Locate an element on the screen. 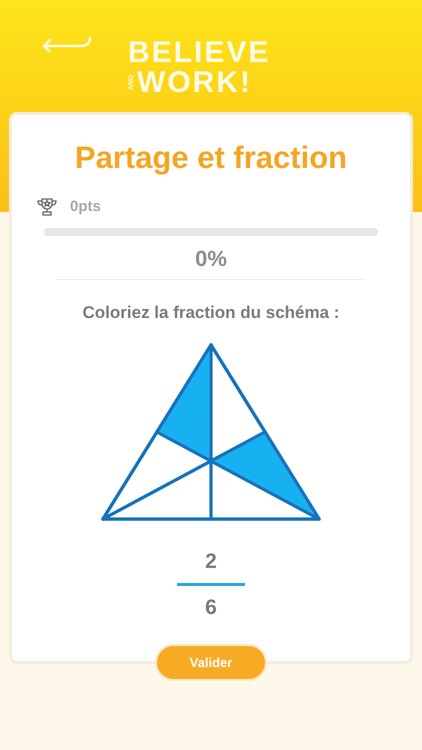  exercise-title: Partage et fraction is located at coordinates (211, 158).